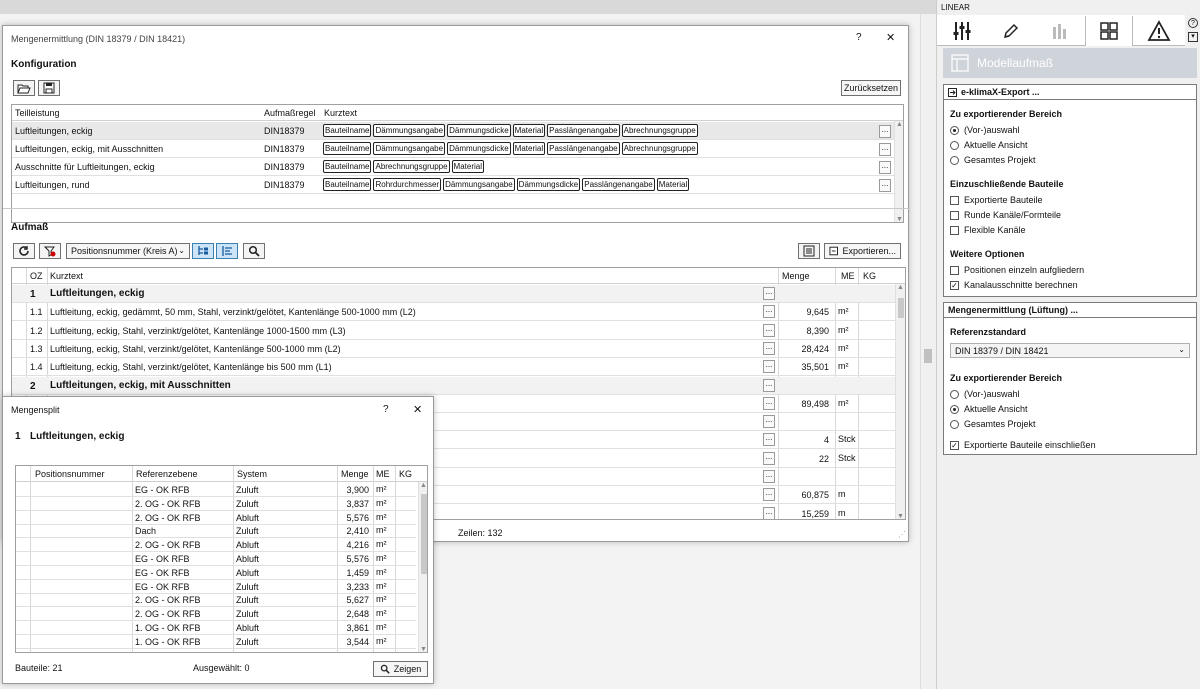  Describe the element at coordinates (900, 401) in the screenshot. I see `aufmass-scrollbar: ▲ ▼` at that location.